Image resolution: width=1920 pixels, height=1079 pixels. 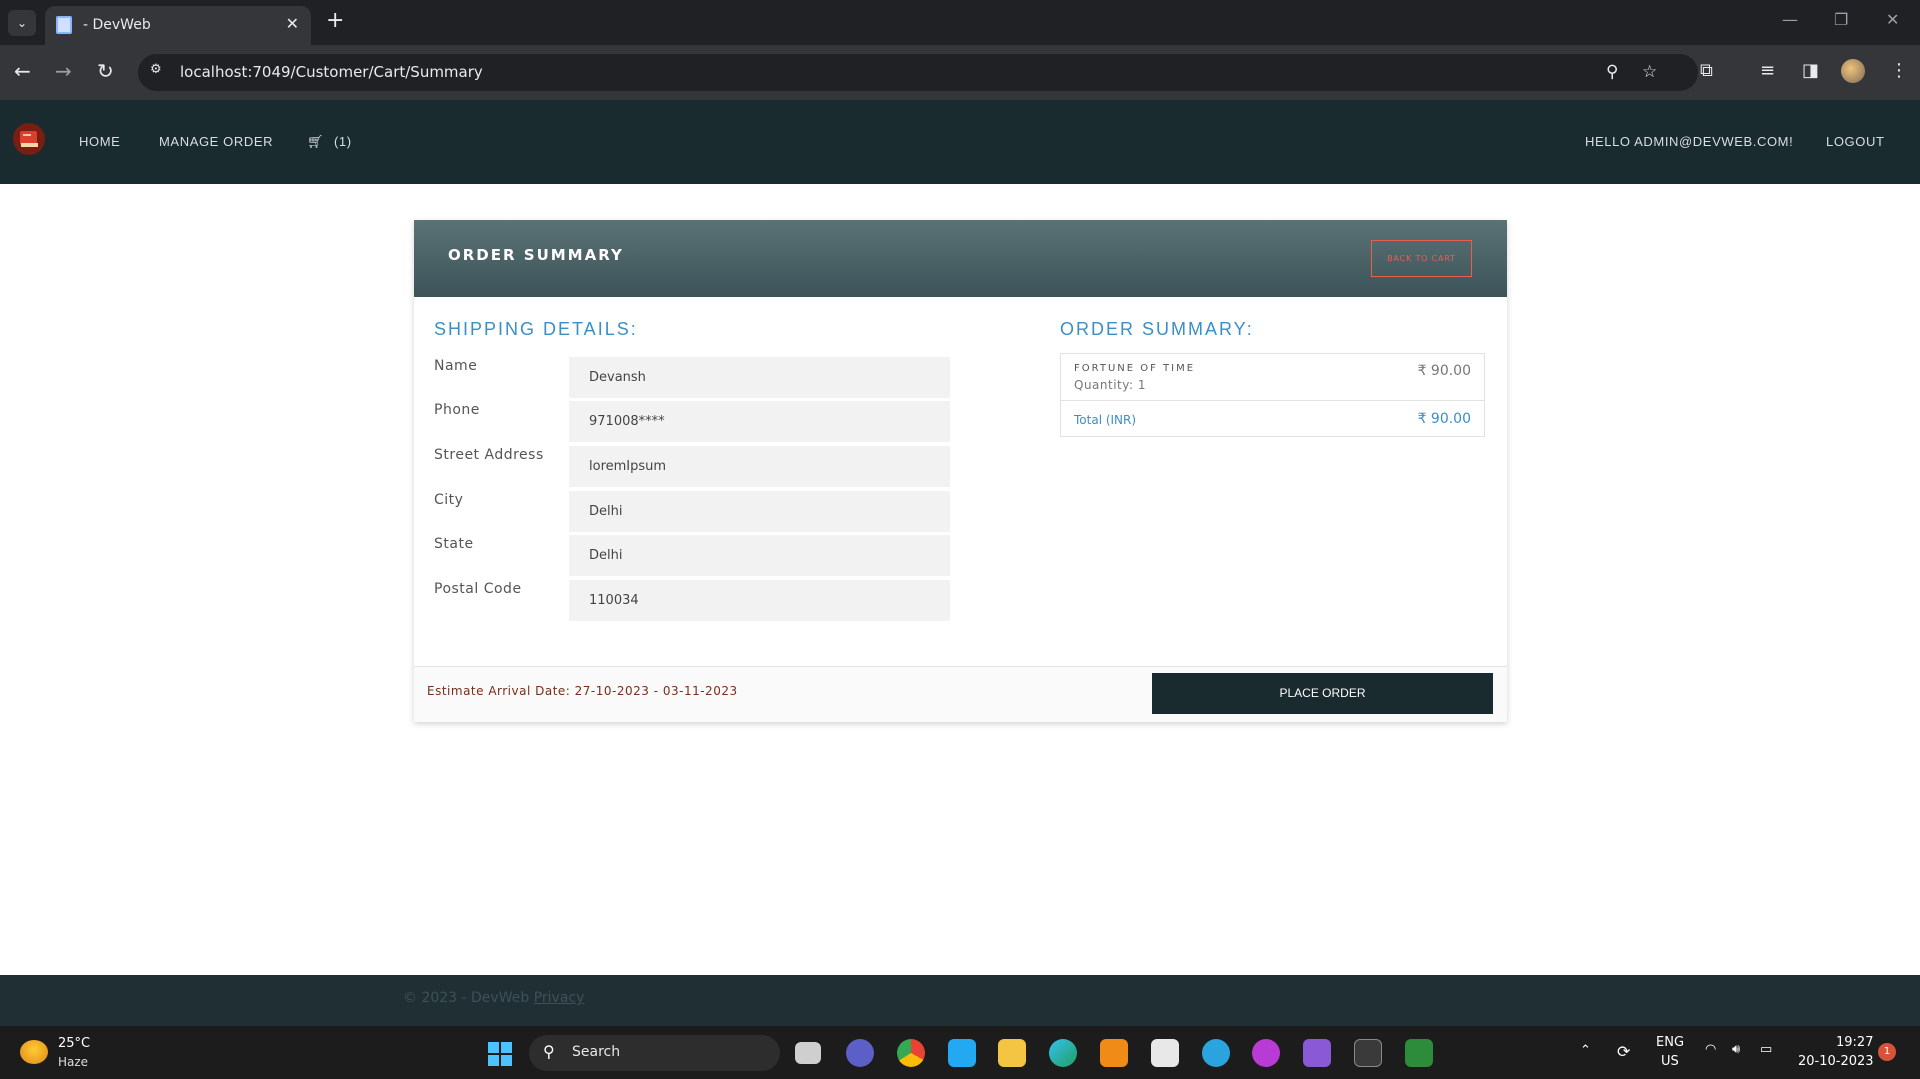 I want to click on language-line-1: ENG, so click(x=1670, y=1042).